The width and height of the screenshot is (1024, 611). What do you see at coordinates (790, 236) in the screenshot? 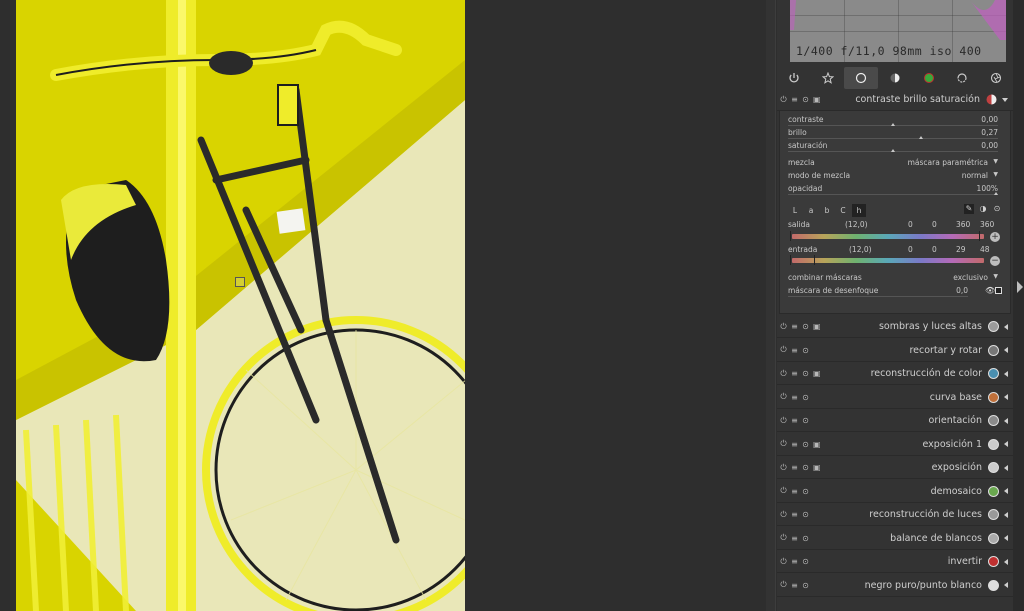
I see `salida-marker-left` at bounding box center [790, 236].